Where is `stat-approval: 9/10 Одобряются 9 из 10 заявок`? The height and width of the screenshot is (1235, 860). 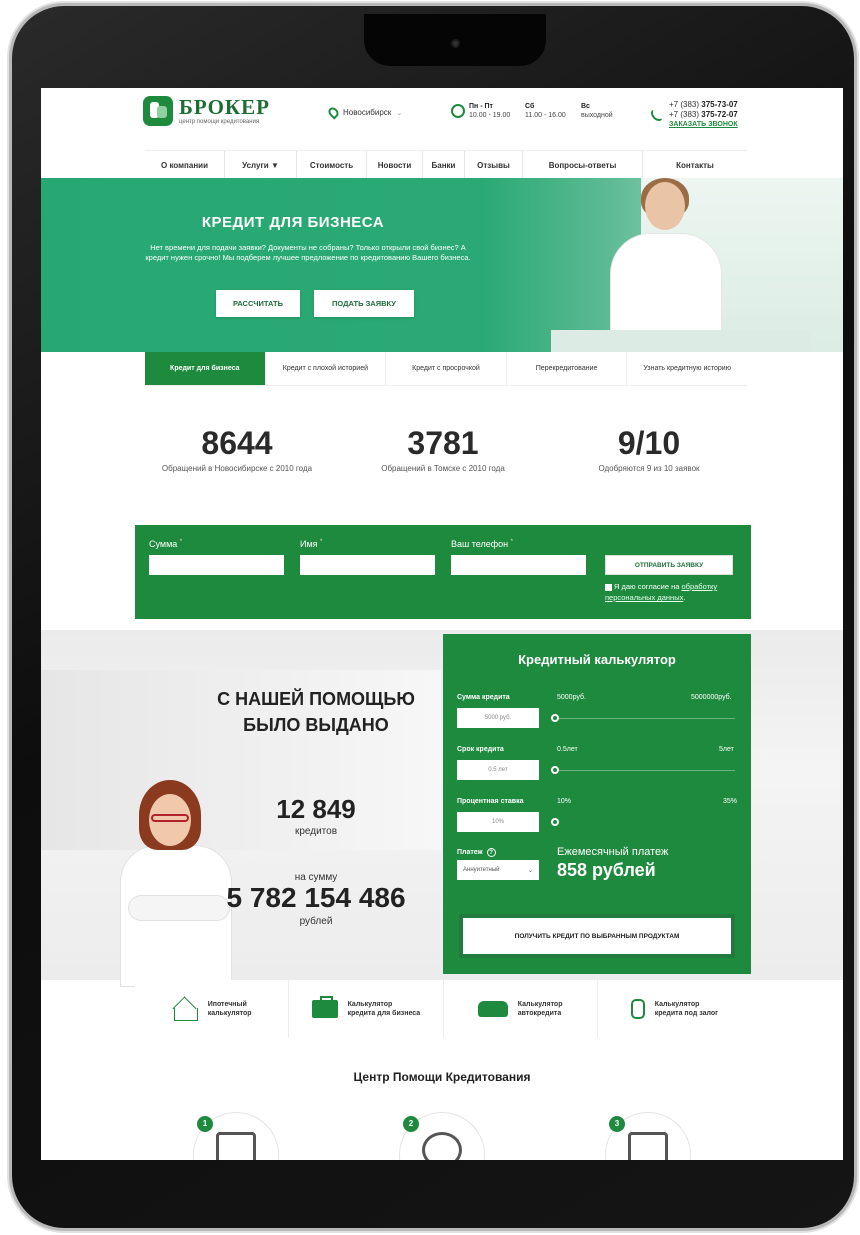
stat-approval: 9/10 Одобряются 9 из 10 заявок is located at coordinates (649, 449).